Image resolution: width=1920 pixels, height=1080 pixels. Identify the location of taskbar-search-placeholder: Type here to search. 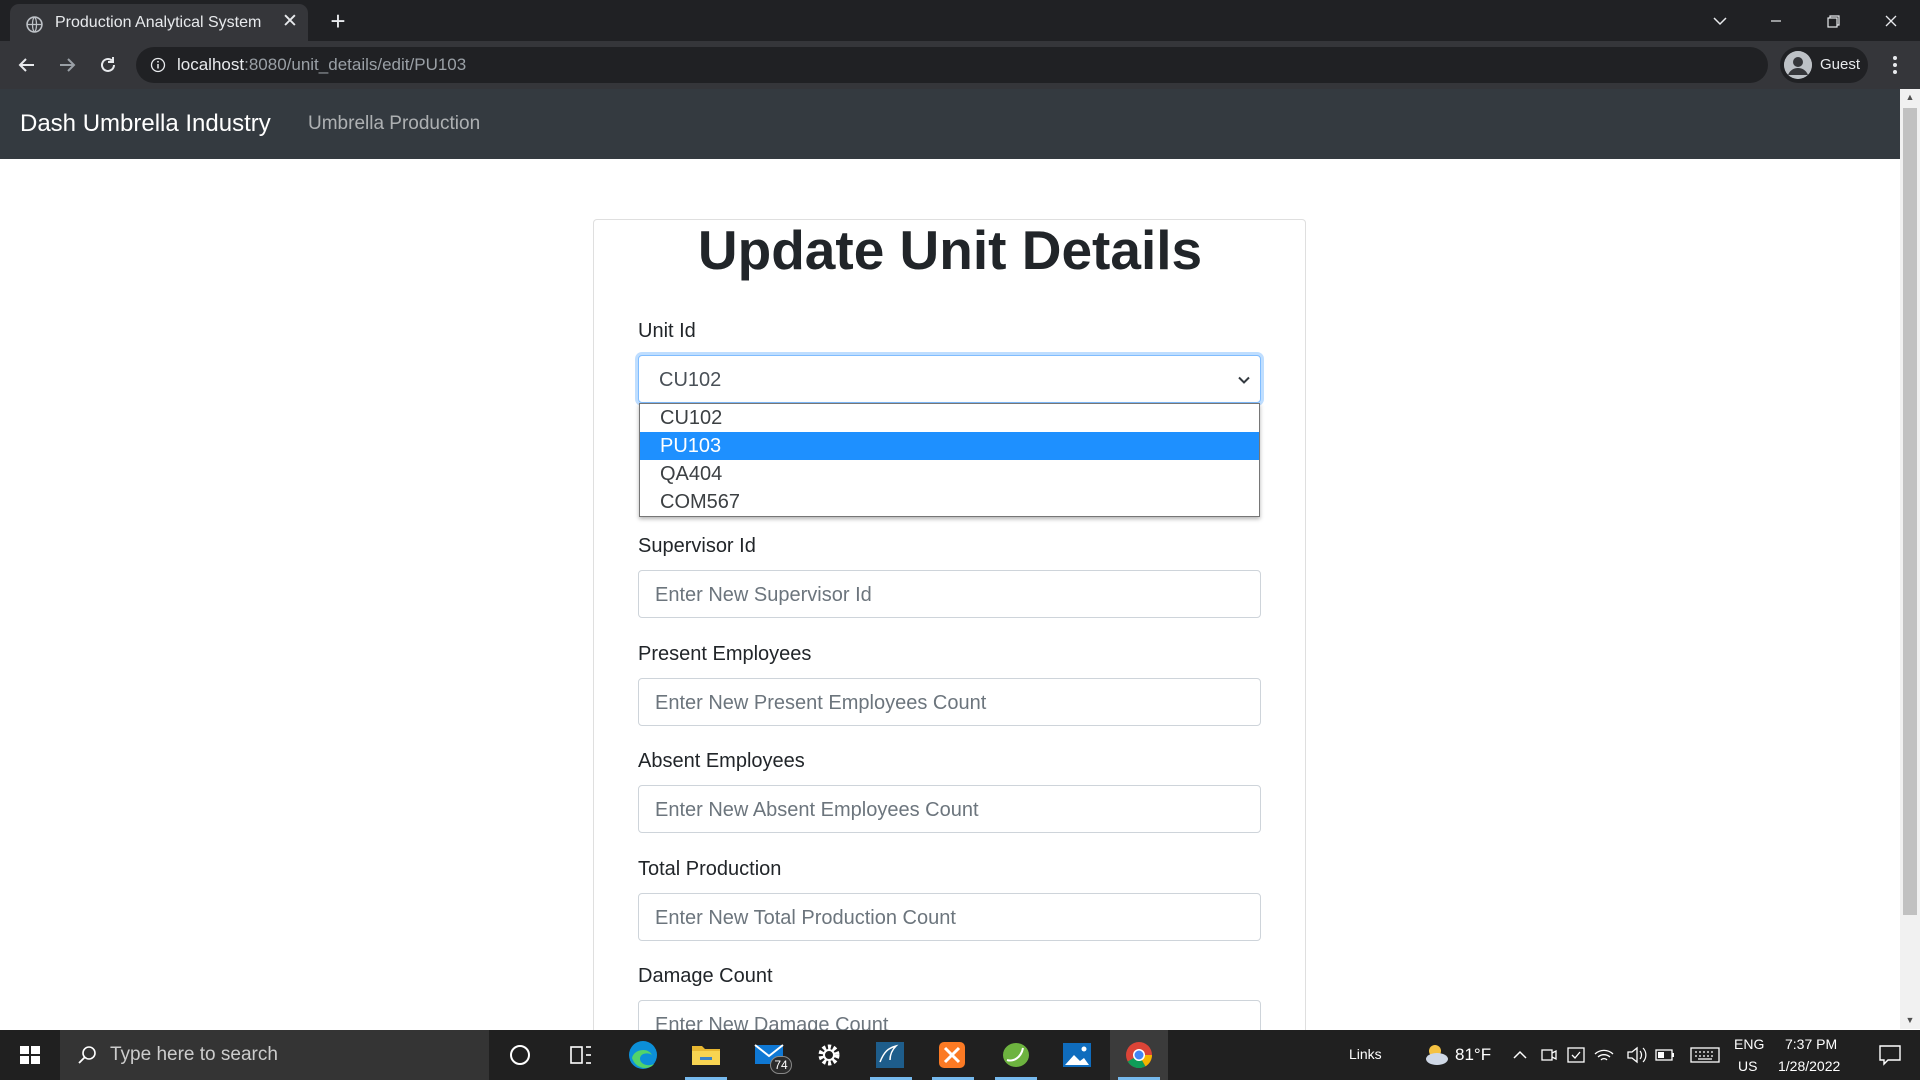
(194, 1054).